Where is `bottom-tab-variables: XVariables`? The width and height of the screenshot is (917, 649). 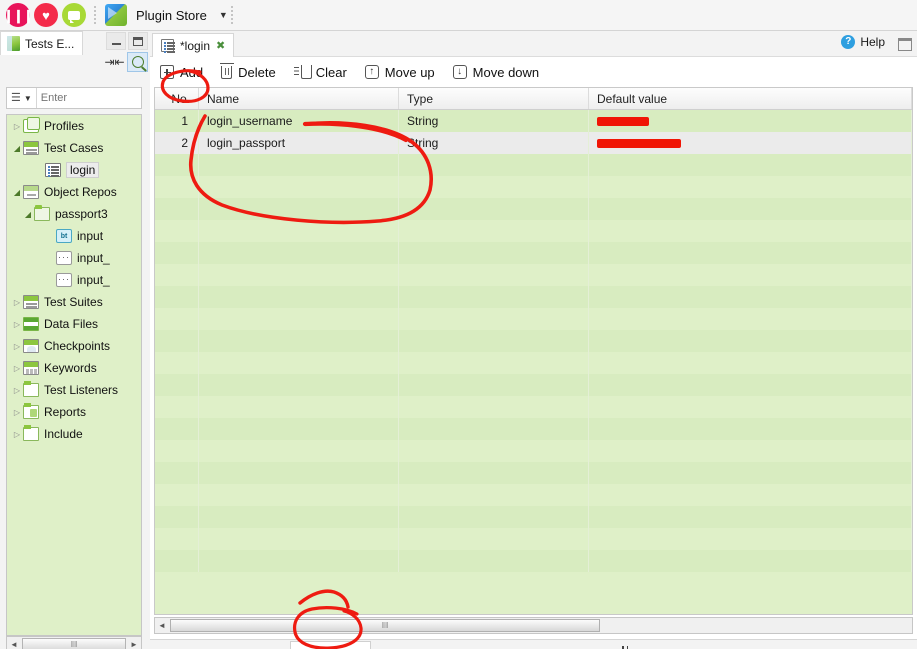
bottom-tab-variables: XVariables is located at coordinates (330, 644).